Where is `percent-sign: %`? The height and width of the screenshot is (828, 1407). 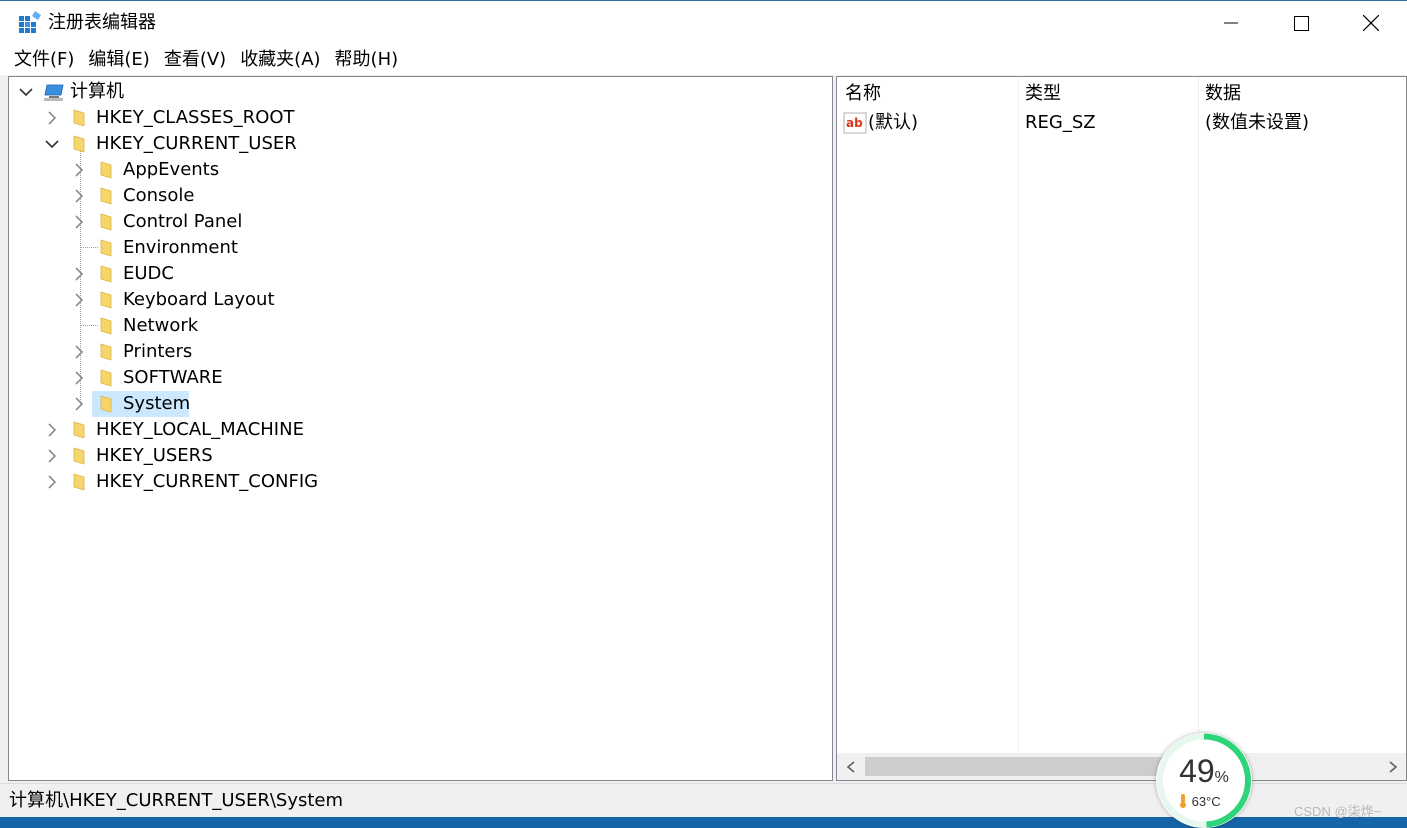
percent-sign: % is located at coordinates (1221, 777).